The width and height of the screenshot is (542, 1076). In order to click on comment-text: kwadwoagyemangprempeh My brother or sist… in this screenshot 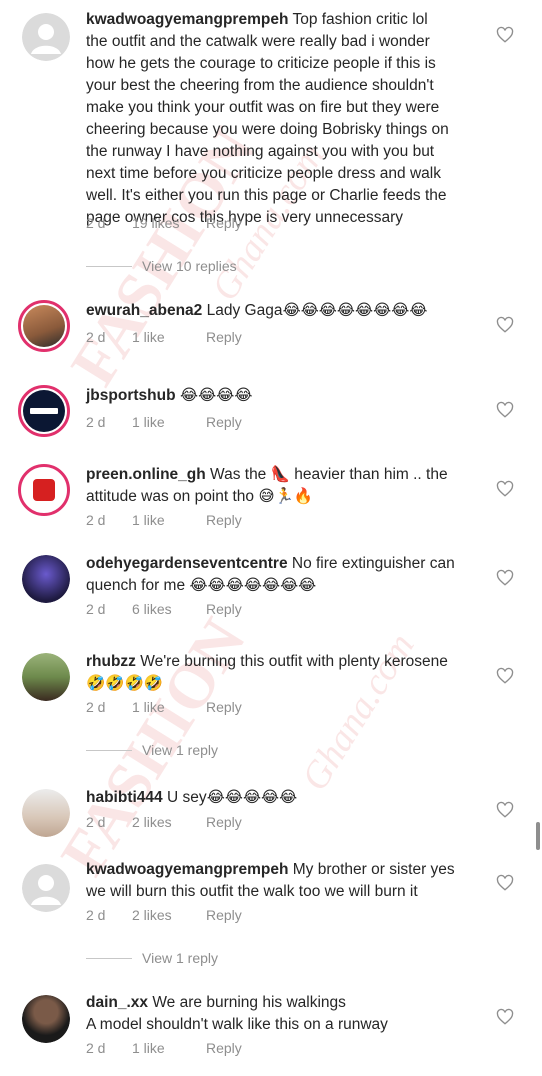, I will do `click(286, 881)`.